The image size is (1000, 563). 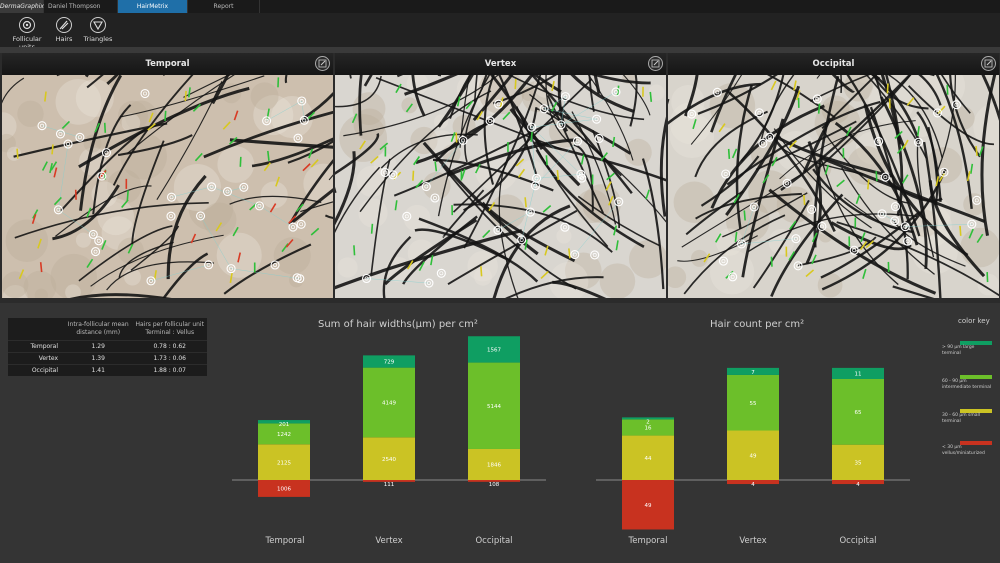 I want to click on tab-patient: Daniel Thompson, so click(x=81, y=6).